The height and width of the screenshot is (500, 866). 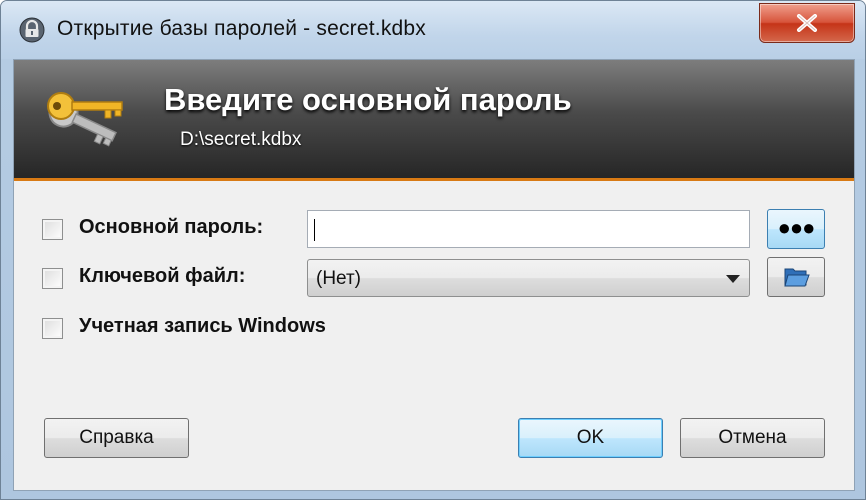 What do you see at coordinates (528, 278) in the screenshot?
I see `key-file-select: (Нет)` at bounding box center [528, 278].